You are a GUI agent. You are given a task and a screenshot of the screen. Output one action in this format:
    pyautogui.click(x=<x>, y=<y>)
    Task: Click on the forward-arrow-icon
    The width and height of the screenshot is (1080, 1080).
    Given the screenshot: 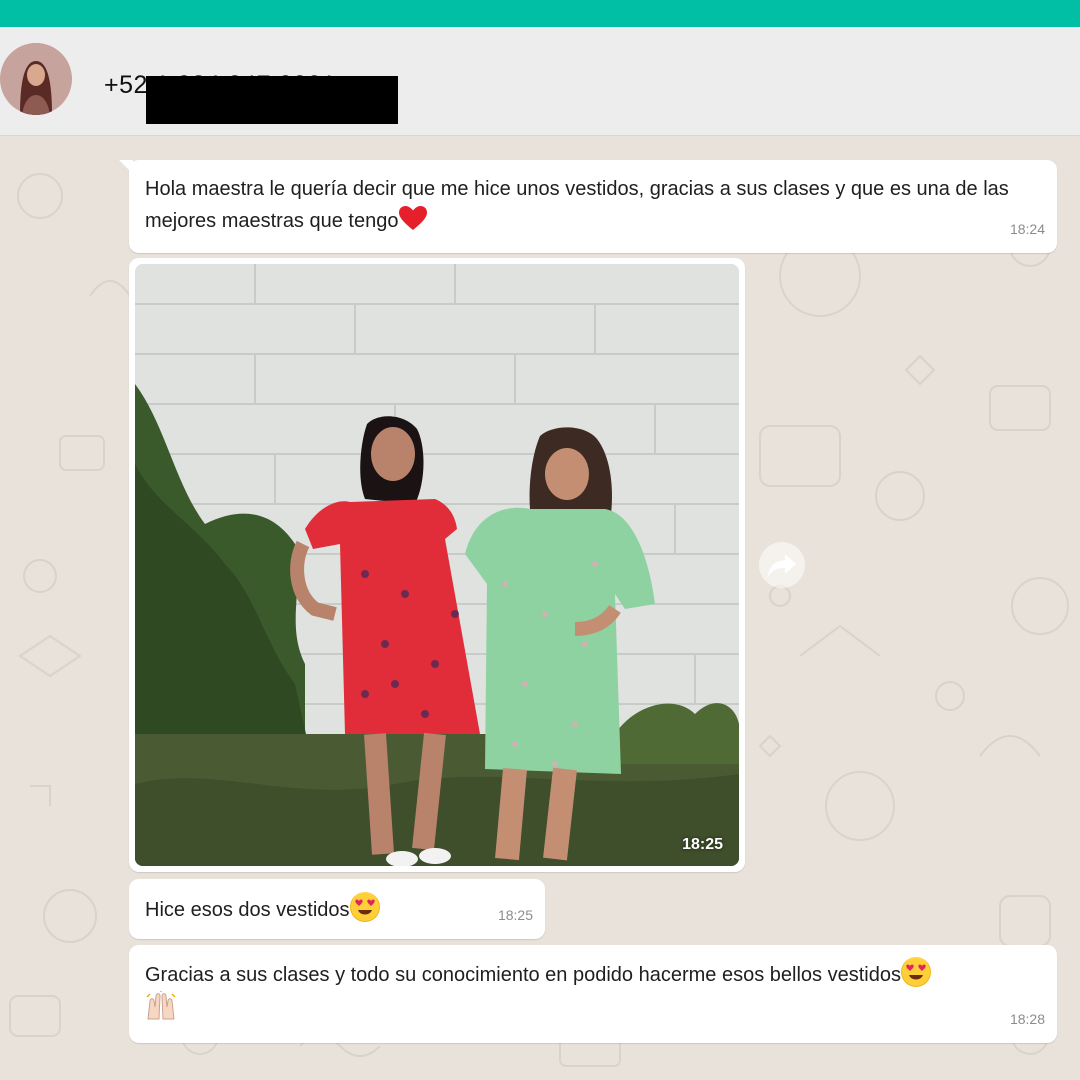 What is the action you would take?
    pyautogui.click(x=782, y=565)
    